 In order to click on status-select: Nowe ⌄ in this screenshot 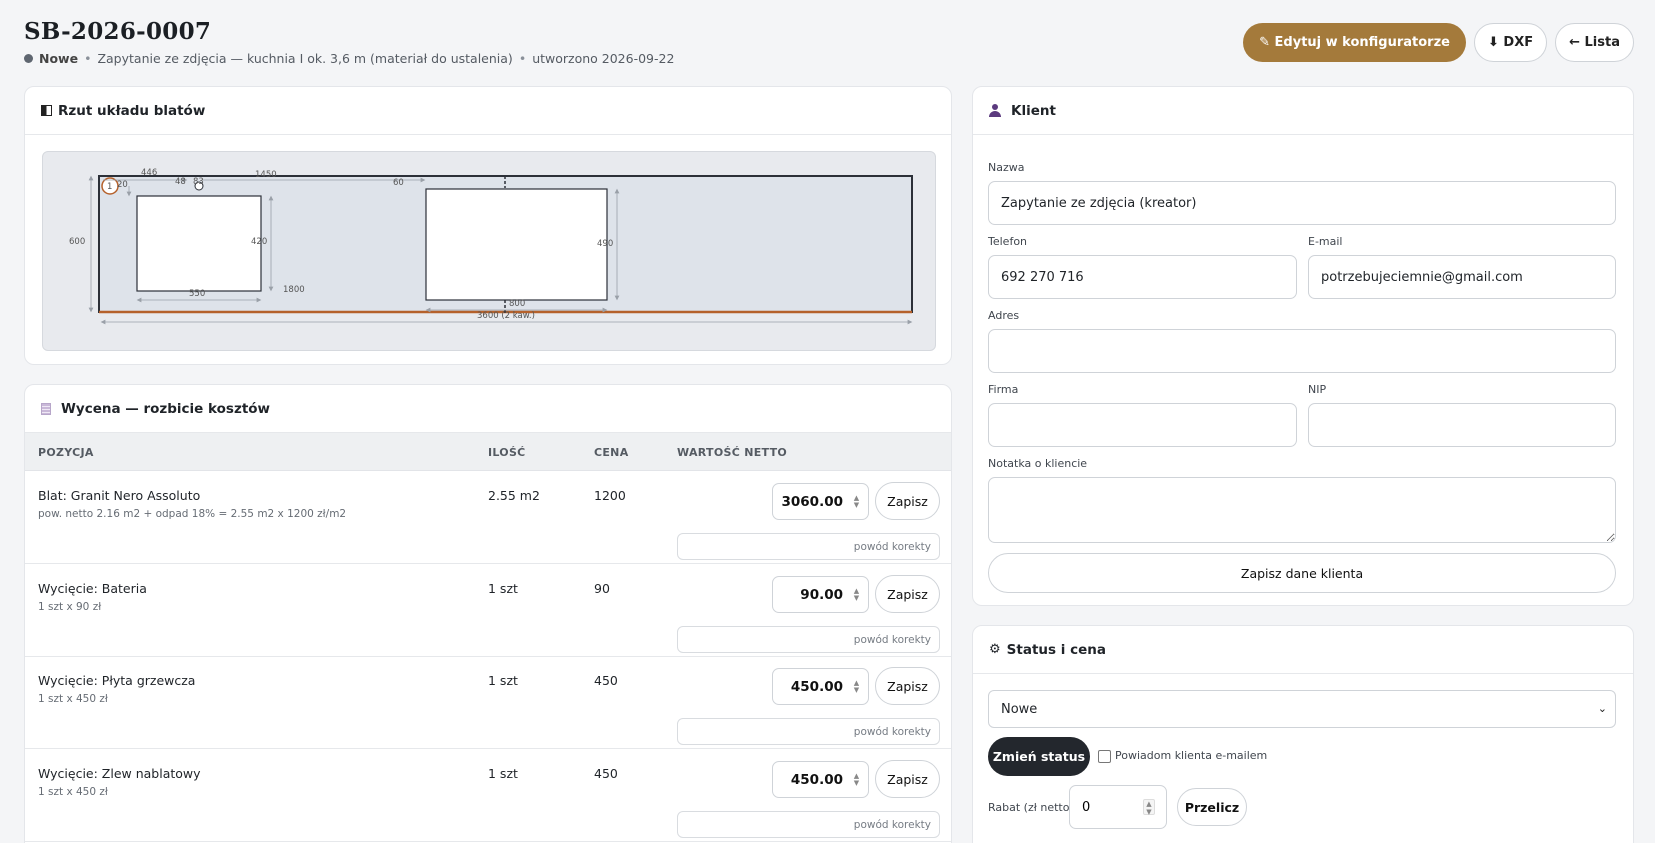, I will do `click(1302, 709)`.